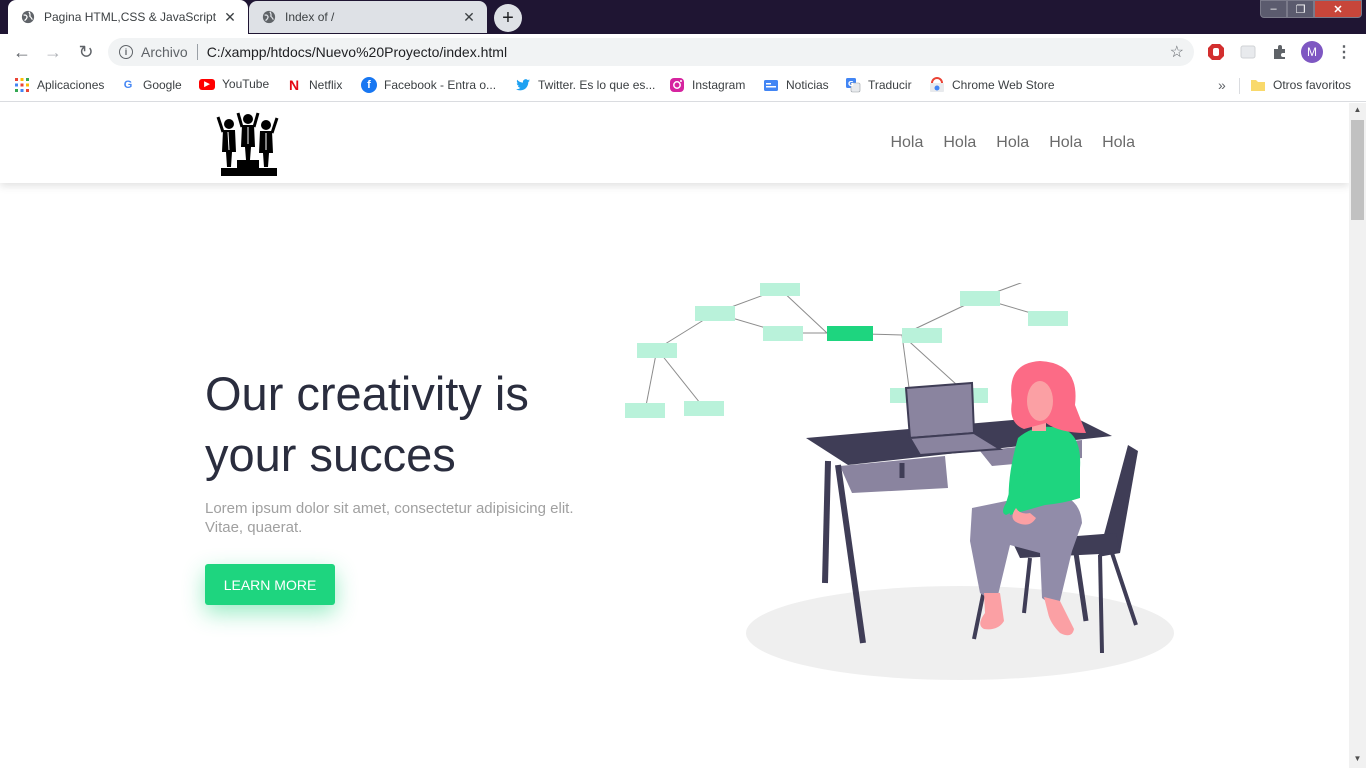  What do you see at coordinates (126, 52) in the screenshot?
I see `info-icon: i` at bounding box center [126, 52].